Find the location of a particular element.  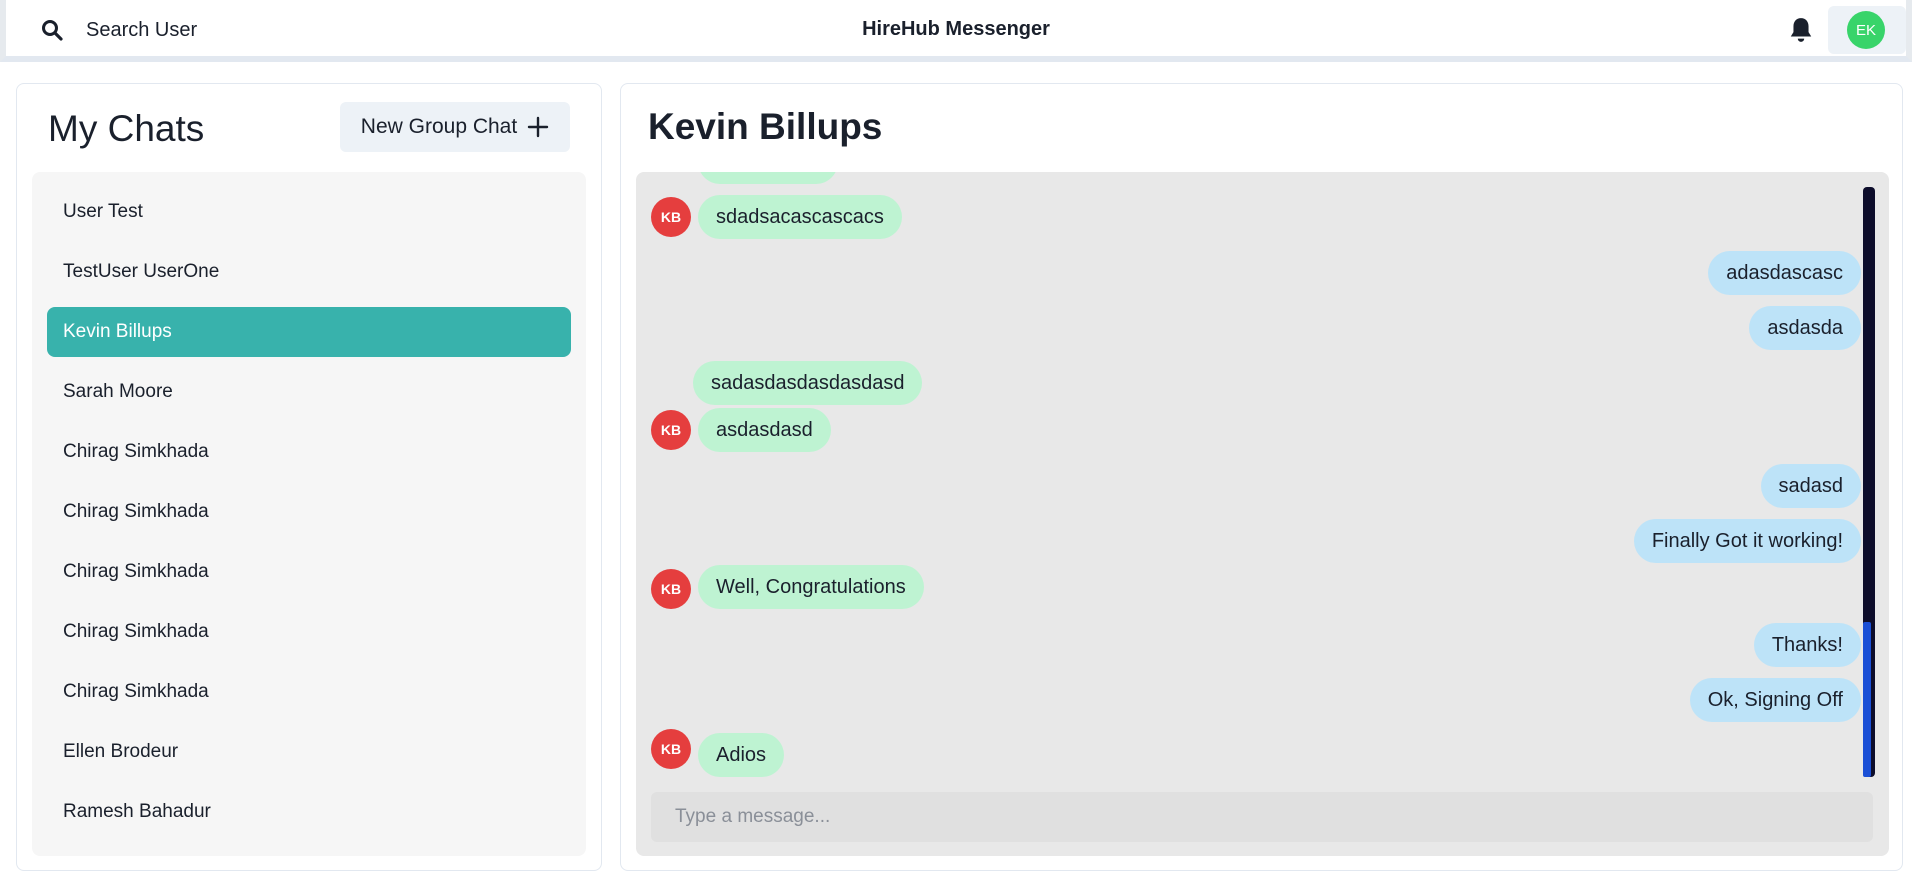

message-bubble-incoming: asdasdasd is located at coordinates (764, 430).